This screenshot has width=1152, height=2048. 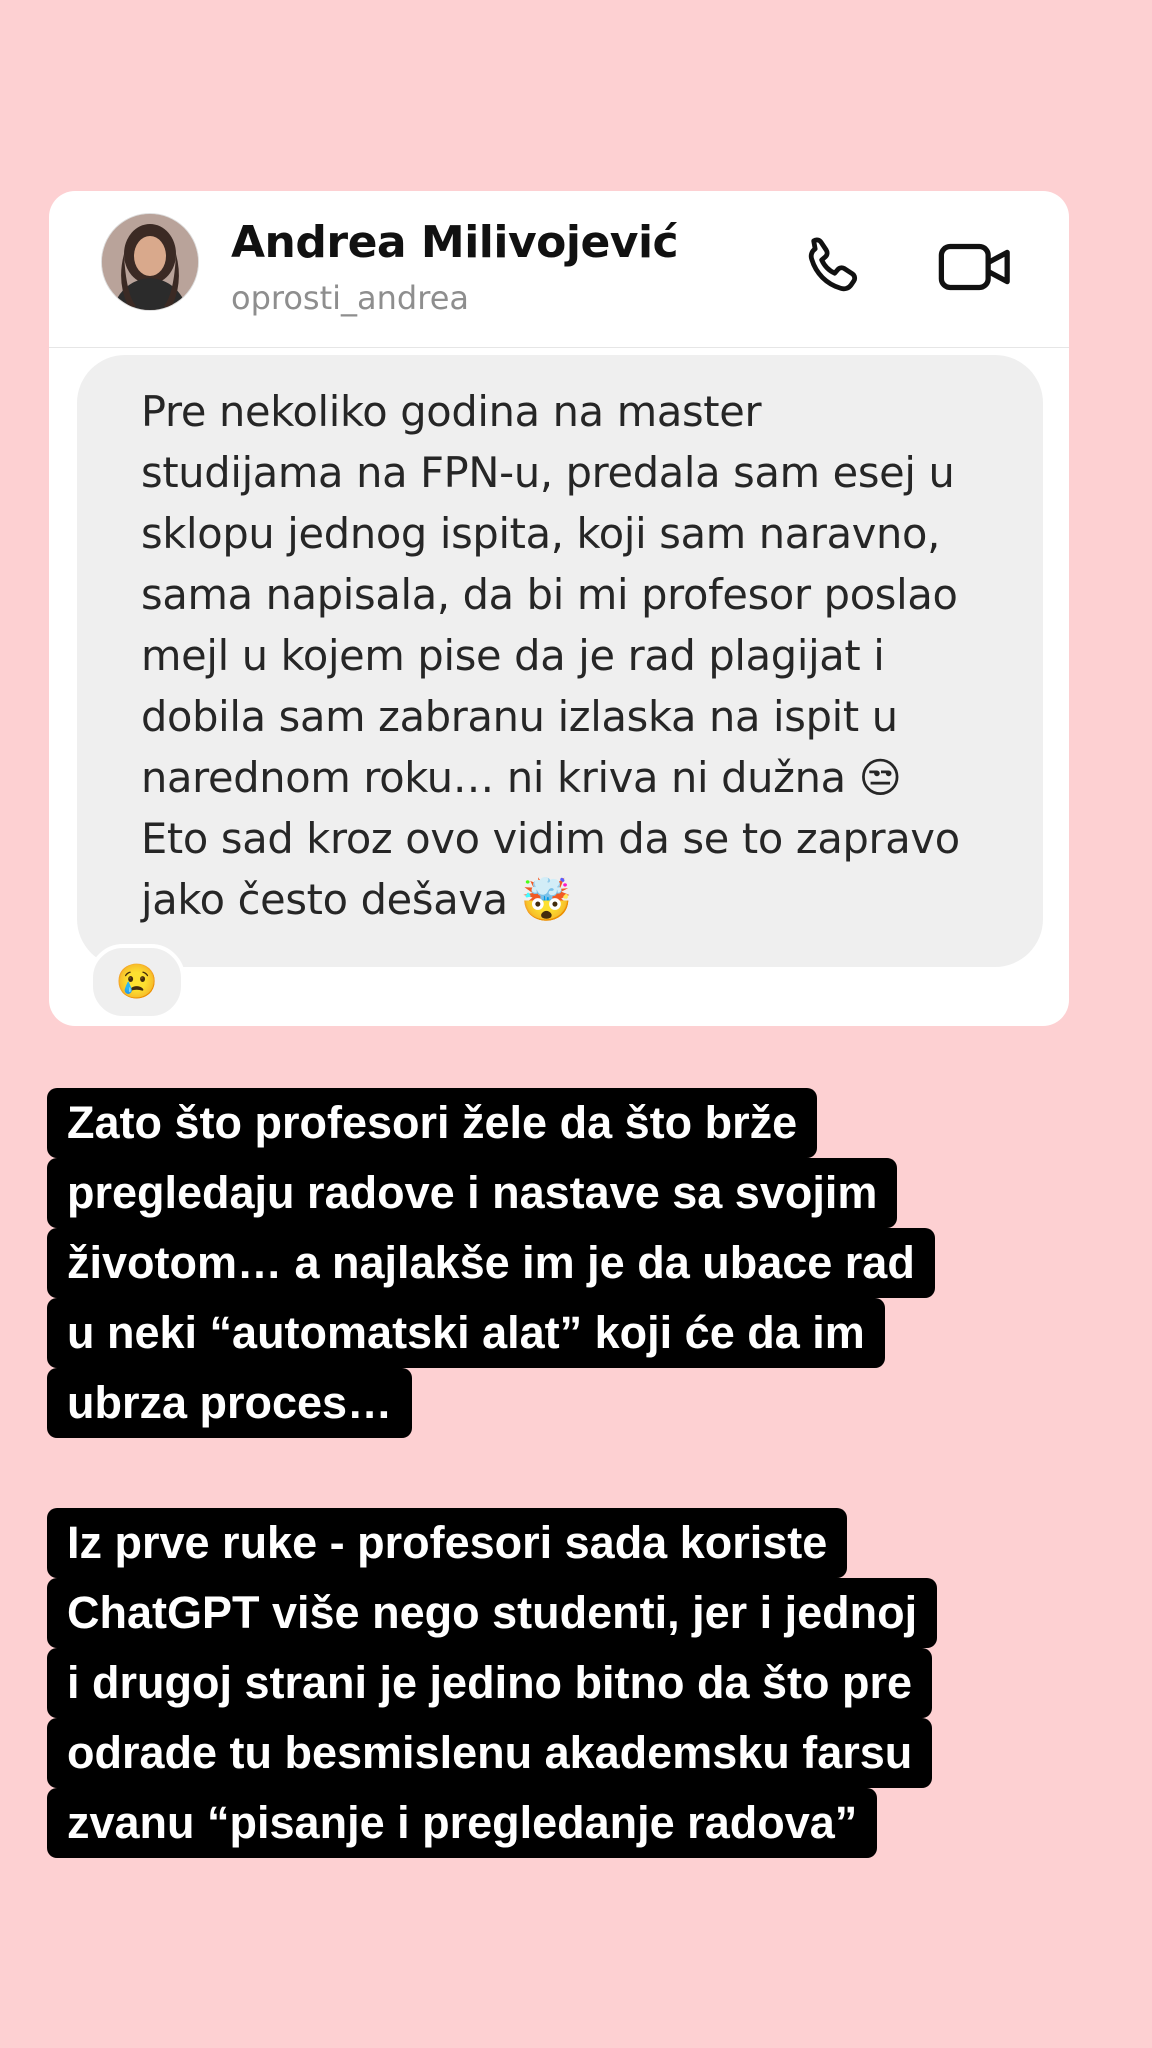 I want to click on caption-line: Iz prve ruke - profesori sada koriste, so click(x=447, y=1543).